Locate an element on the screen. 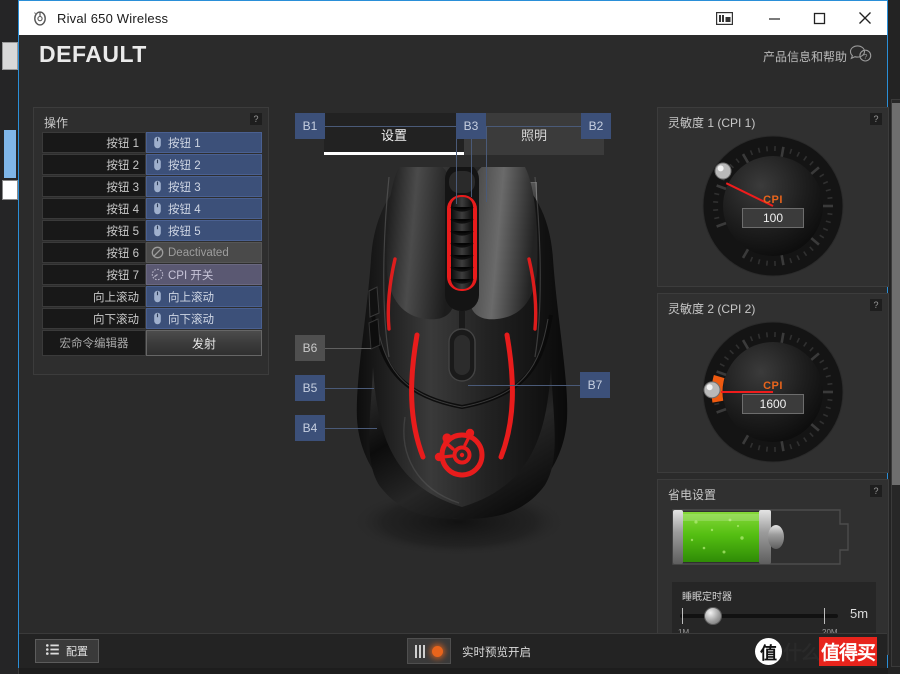 This screenshot has width=900, height=674. binding-value: 向上滚动 is located at coordinates (204, 296).